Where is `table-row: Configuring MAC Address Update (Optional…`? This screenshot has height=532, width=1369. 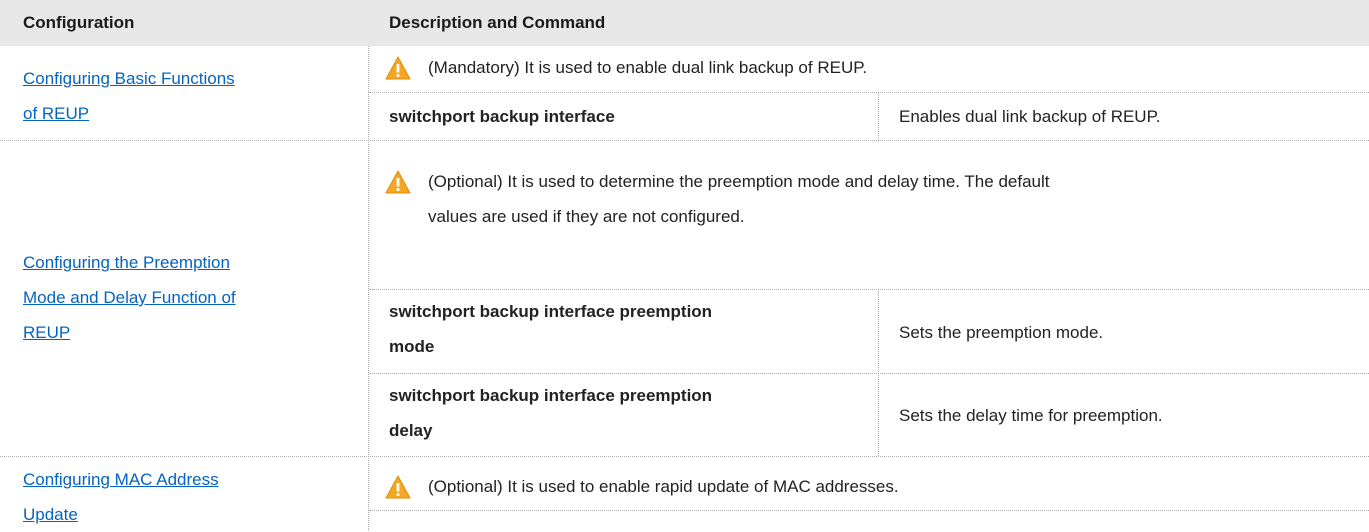 table-row: Configuring MAC Address Update (Optional… is located at coordinates (684, 493).